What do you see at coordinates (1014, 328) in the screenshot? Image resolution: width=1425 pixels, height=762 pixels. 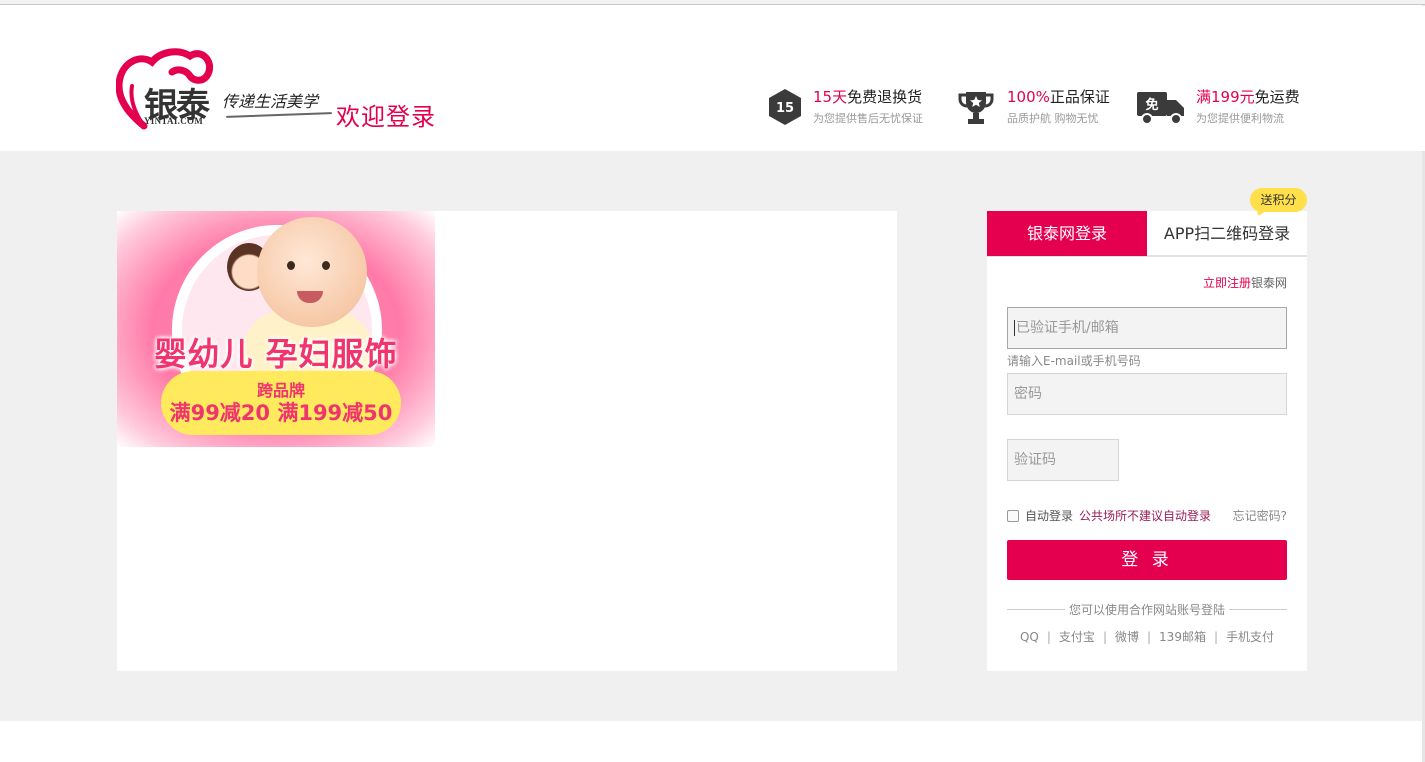 I see `text-caret` at bounding box center [1014, 328].